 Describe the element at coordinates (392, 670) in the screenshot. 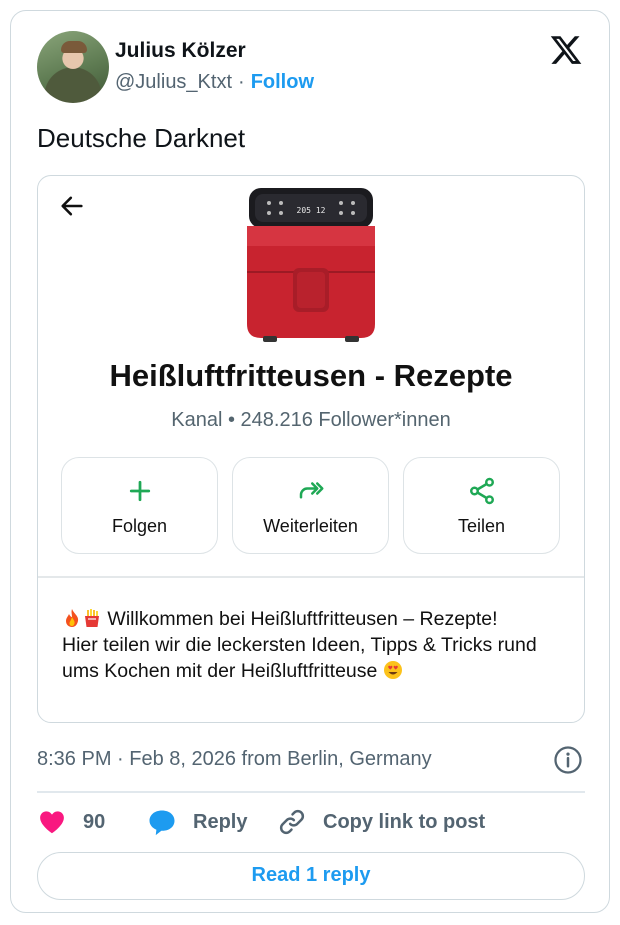

I see `heart-eyes-emoji-icon` at that location.